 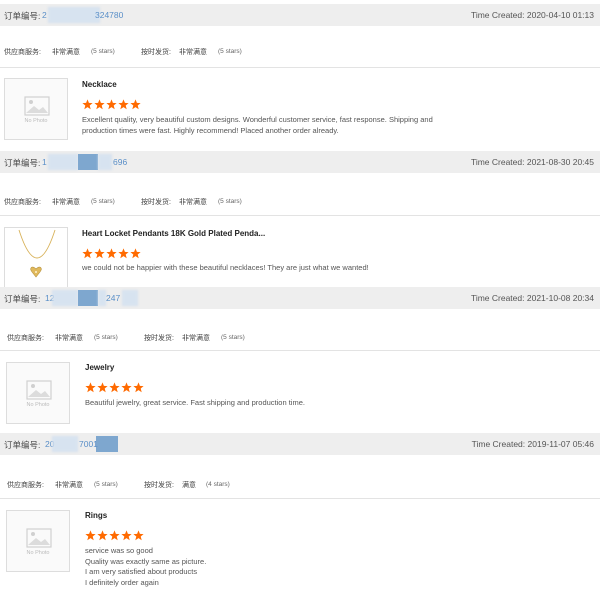 What do you see at coordinates (300, 162) in the screenshot?
I see `order-header-bar: 订单编号: 1 696 Time Created: 2021-08-30 20:45` at bounding box center [300, 162].